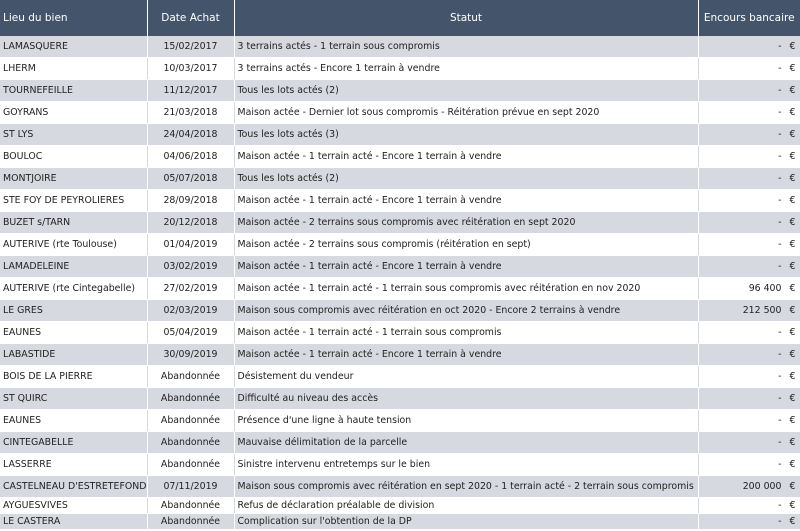  Describe the element at coordinates (765, 288) in the screenshot. I see `encours-amount: 96 400` at that location.